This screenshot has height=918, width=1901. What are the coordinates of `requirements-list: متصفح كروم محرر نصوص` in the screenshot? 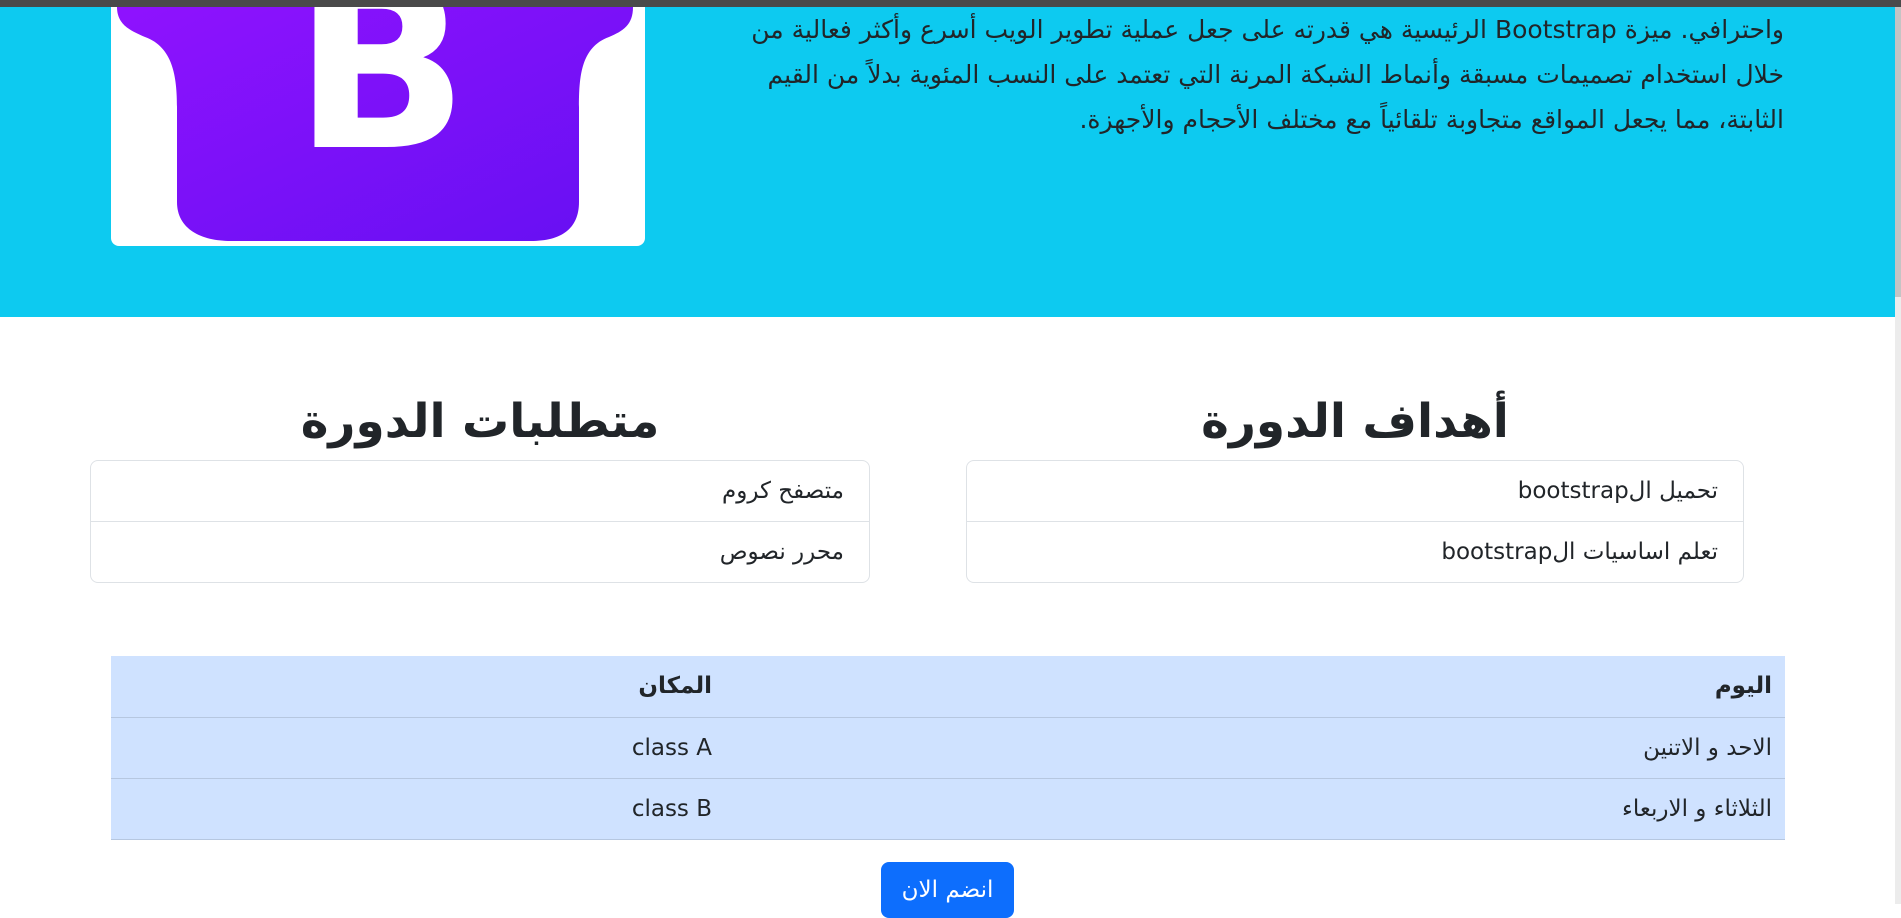 It's located at (480, 521).